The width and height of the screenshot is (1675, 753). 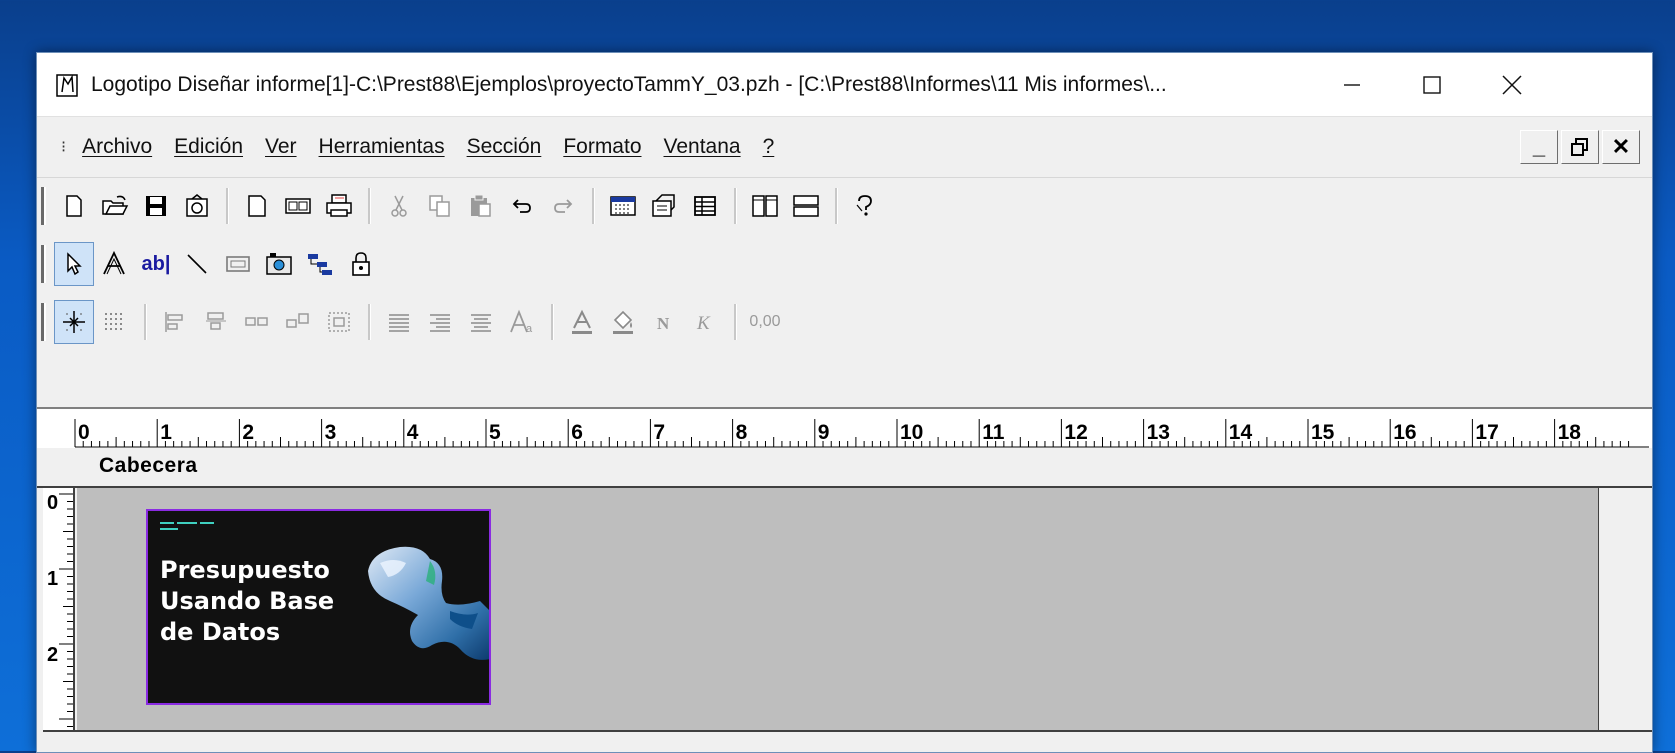 I want to click on fill-color-button, so click(x=623, y=322).